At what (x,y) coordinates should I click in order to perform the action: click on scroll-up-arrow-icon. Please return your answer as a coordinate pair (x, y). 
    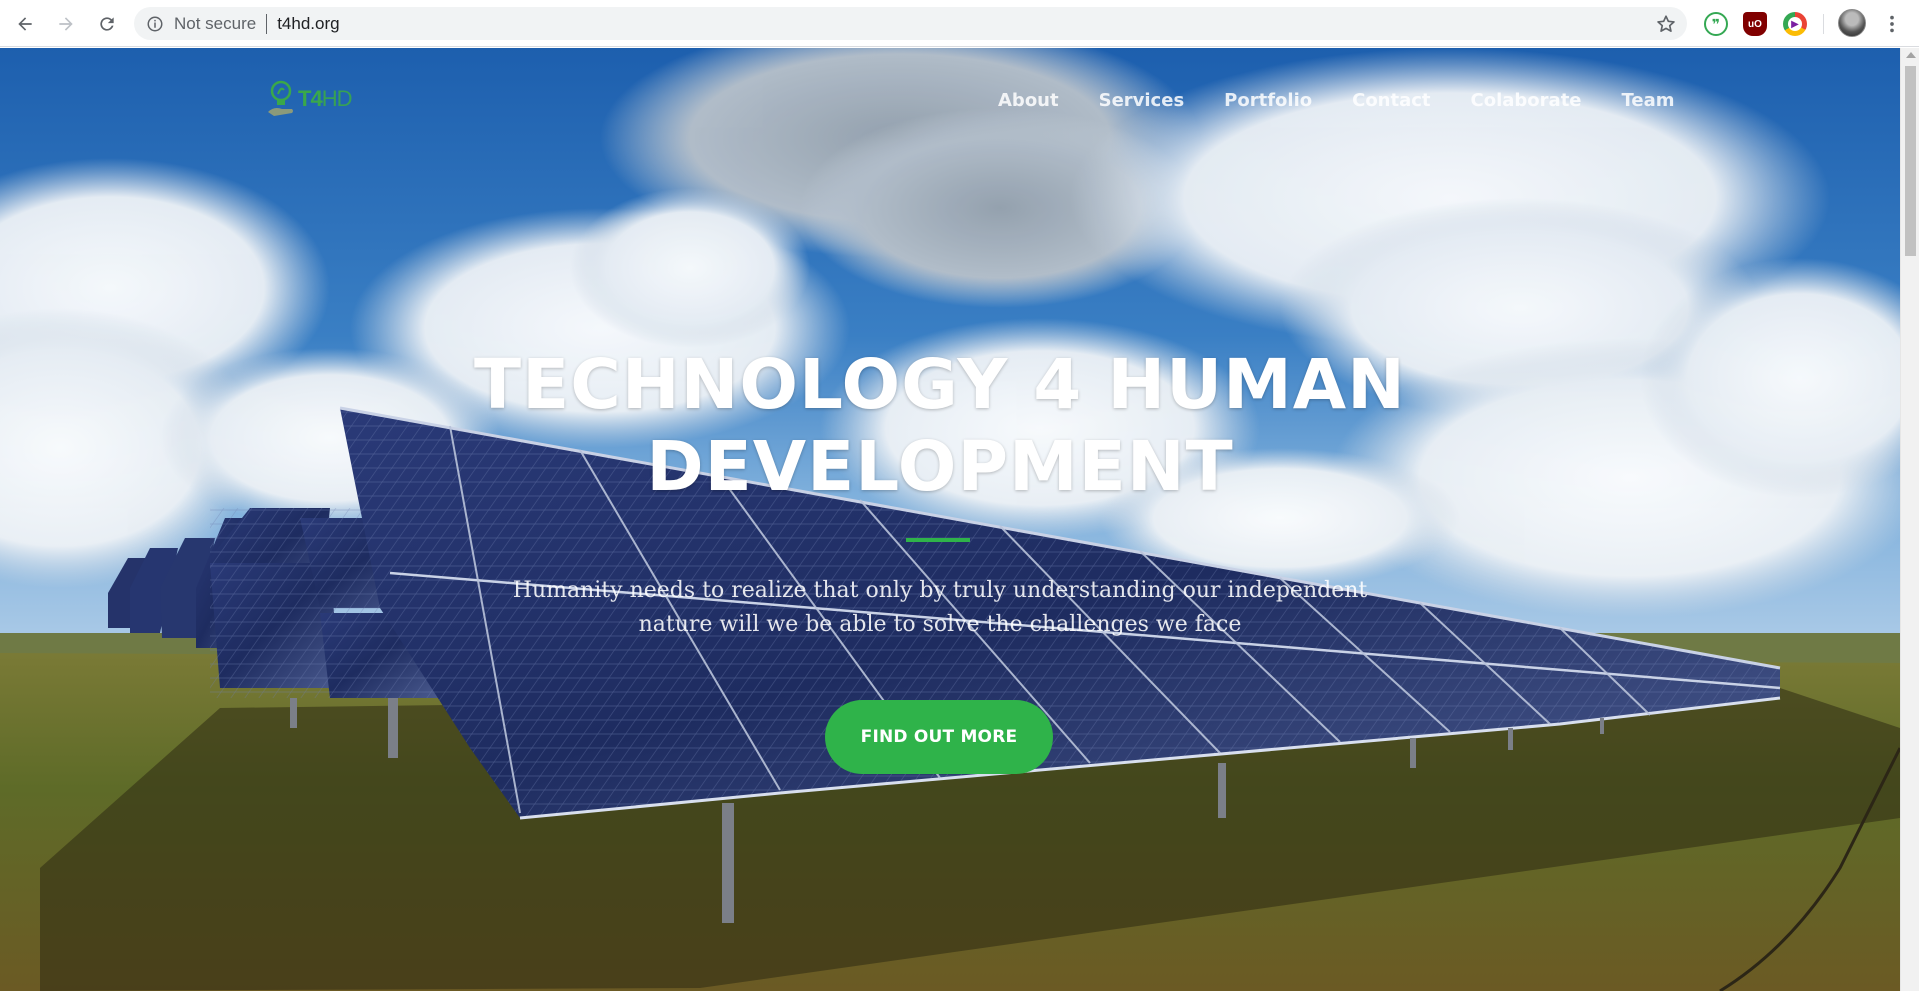
    Looking at the image, I should click on (1911, 55).